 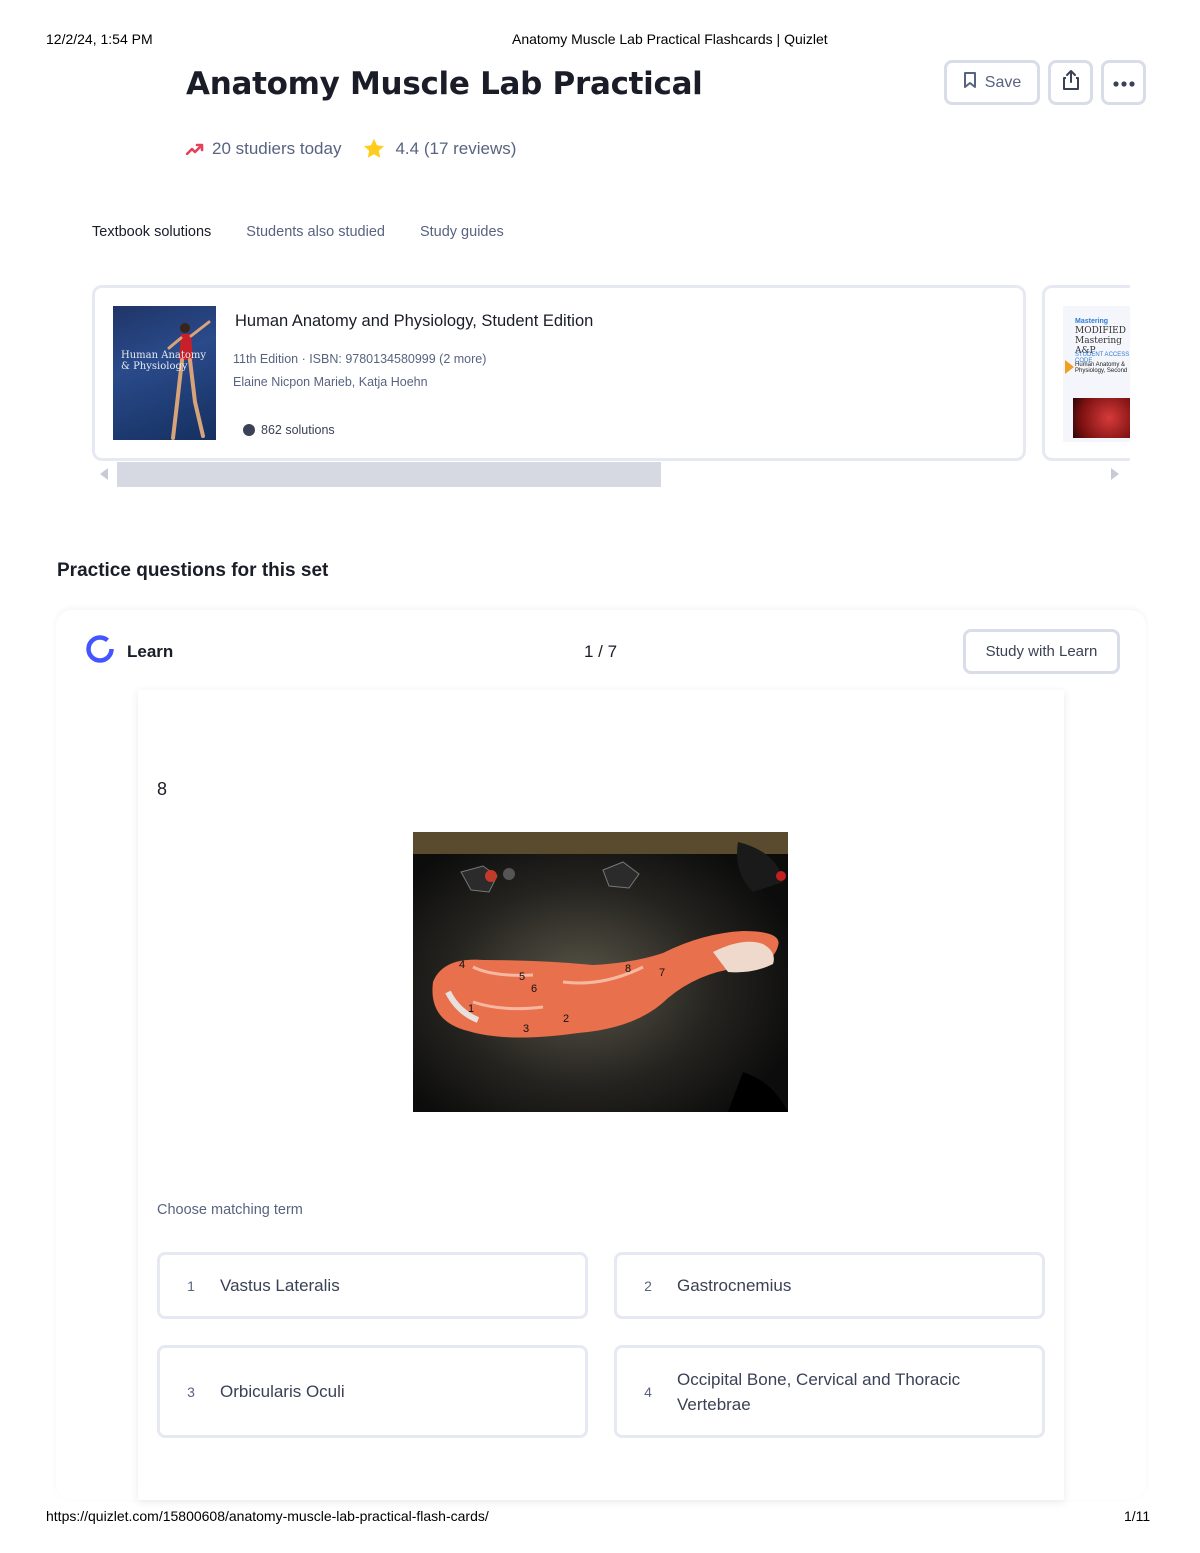 I want to click on svg-text: 8, so click(x=628, y=969).